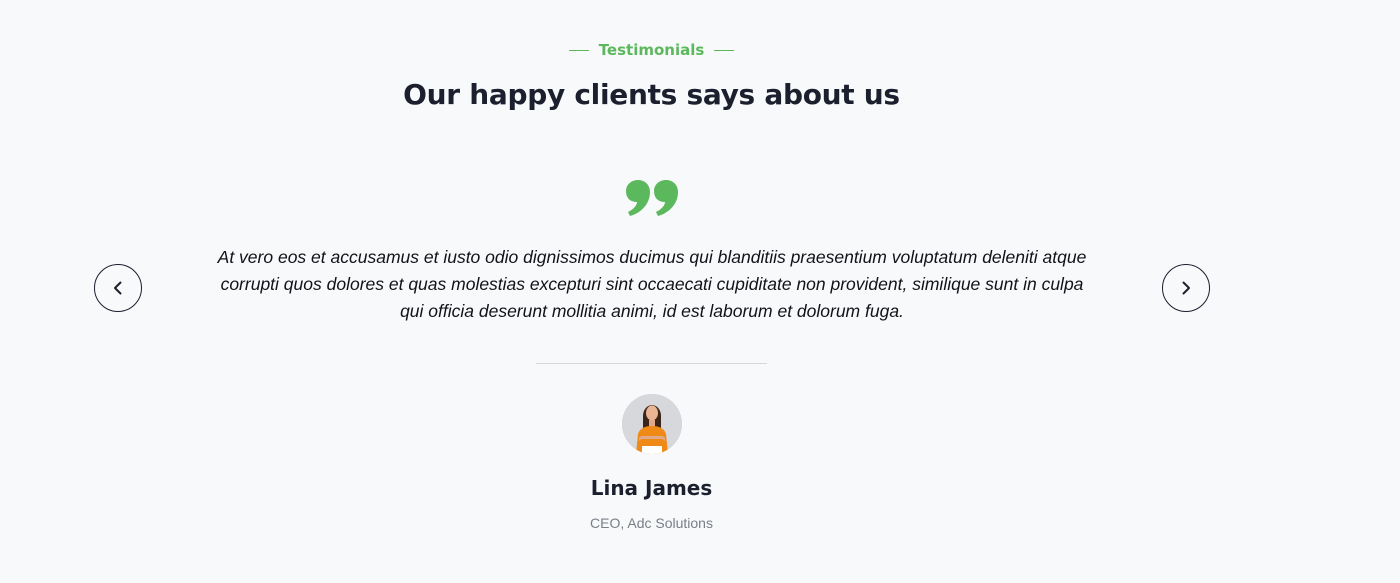 Image resolution: width=1400 pixels, height=583 pixels. Describe the element at coordinates (651, 94) in the screenshot. I see `section-title: Our happy clients says about us` at that location.